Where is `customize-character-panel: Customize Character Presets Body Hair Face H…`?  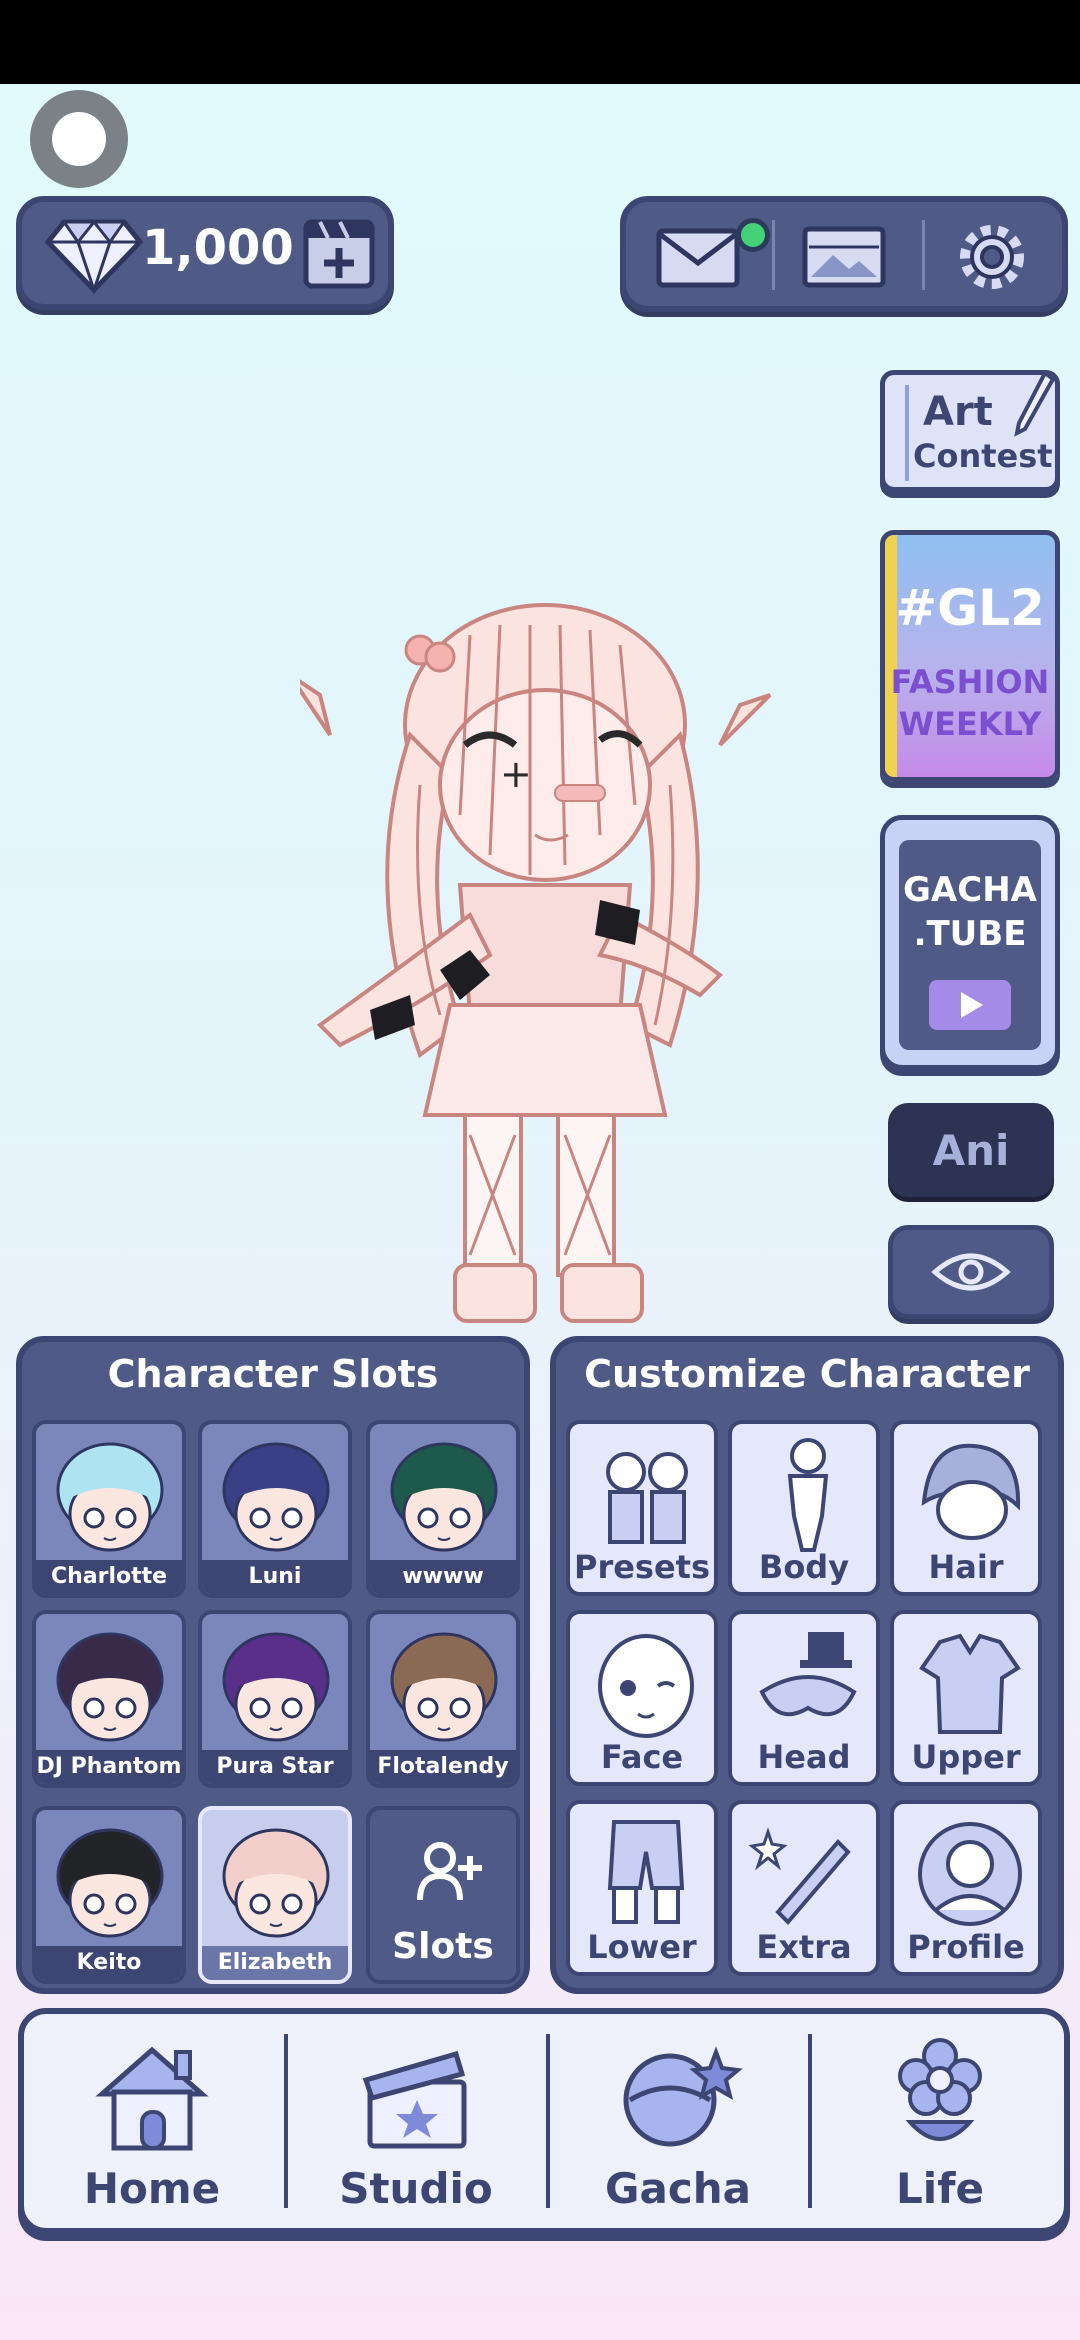
customize-character-panel: Customize Character Presets Body Hair Face H… is located at coordinates (807, 1665).